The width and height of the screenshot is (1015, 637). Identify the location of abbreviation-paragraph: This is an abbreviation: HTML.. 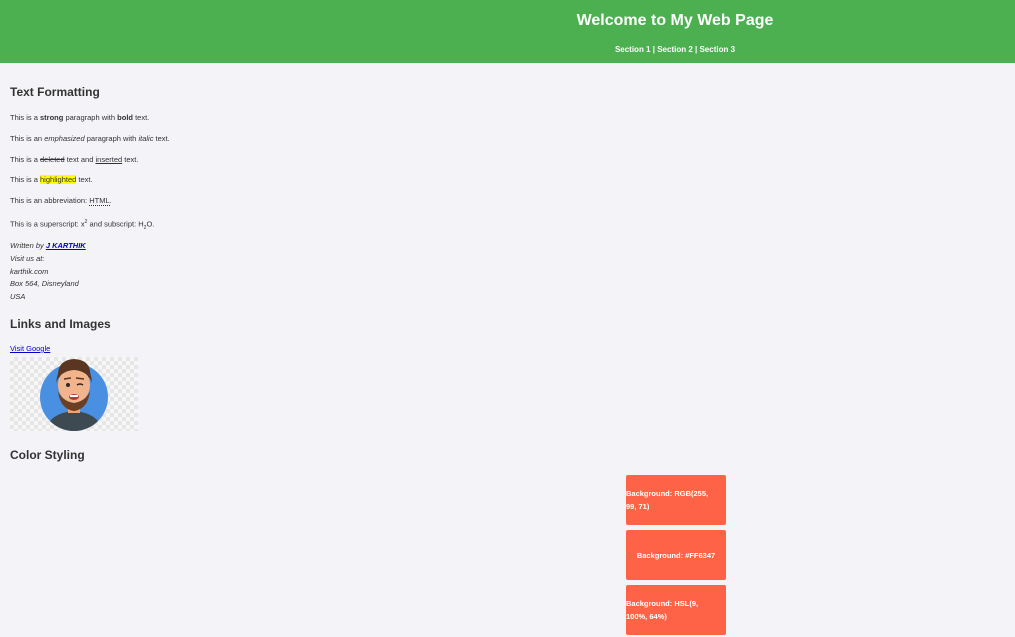
(61, 201).